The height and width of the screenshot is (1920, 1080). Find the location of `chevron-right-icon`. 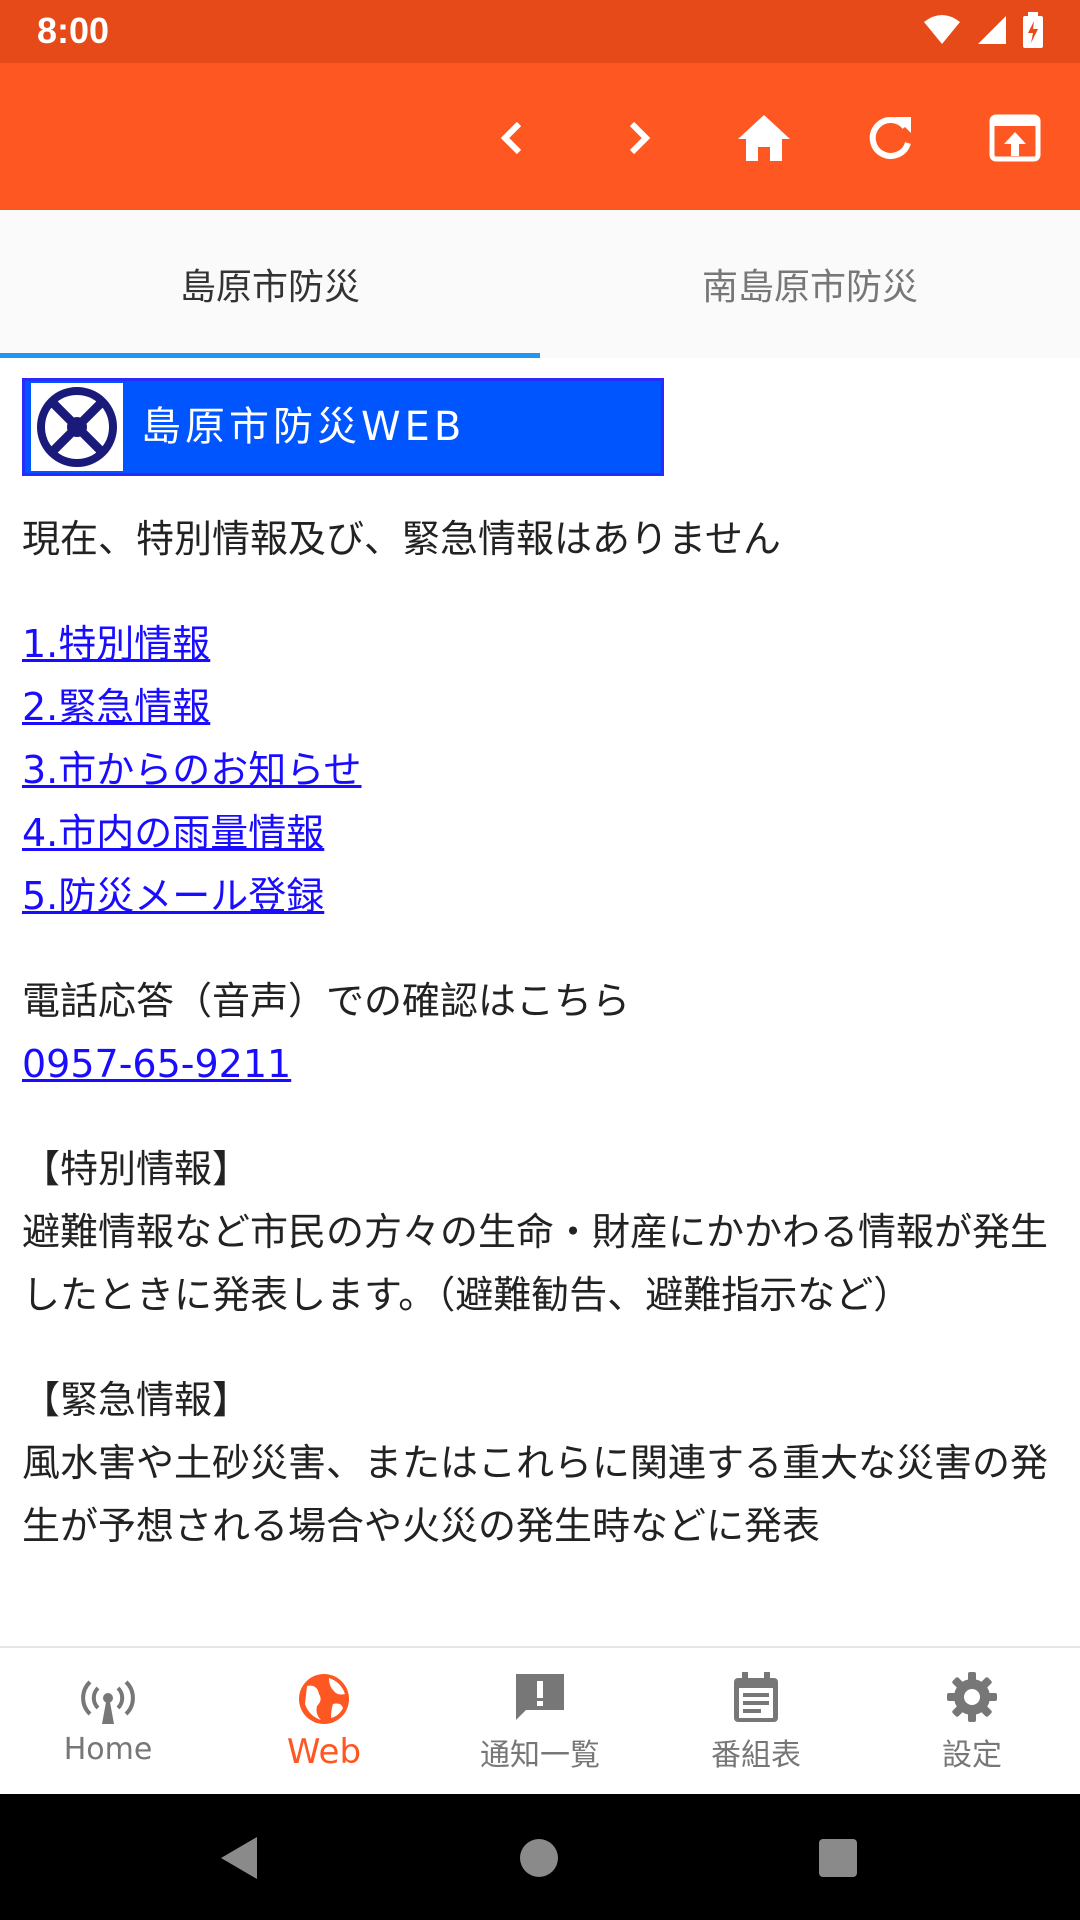

chevron-right-icon is located at coordinates (640, 138).